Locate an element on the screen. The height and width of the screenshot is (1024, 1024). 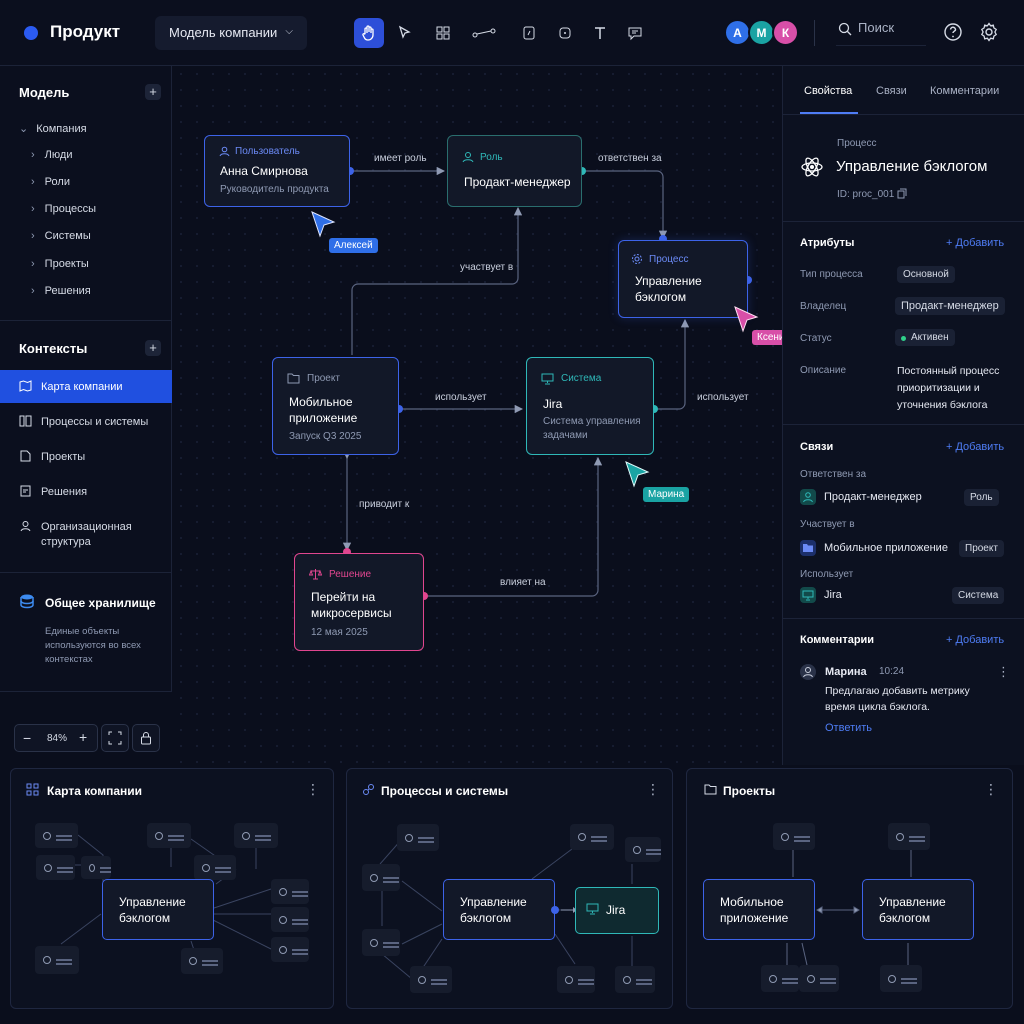
mini-project-node: Мобильное приложение is located at coordinates (759, 909).